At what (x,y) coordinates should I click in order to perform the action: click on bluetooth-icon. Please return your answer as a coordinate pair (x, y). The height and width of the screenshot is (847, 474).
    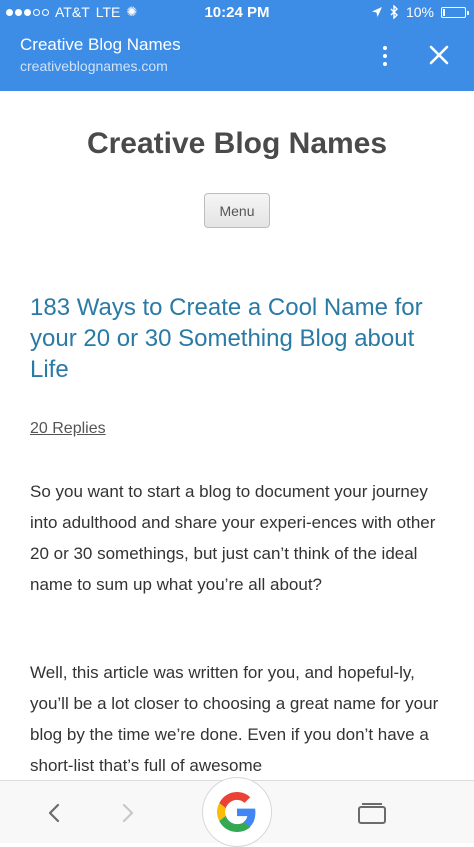
    Looking at the image, I should click on (394, 12).